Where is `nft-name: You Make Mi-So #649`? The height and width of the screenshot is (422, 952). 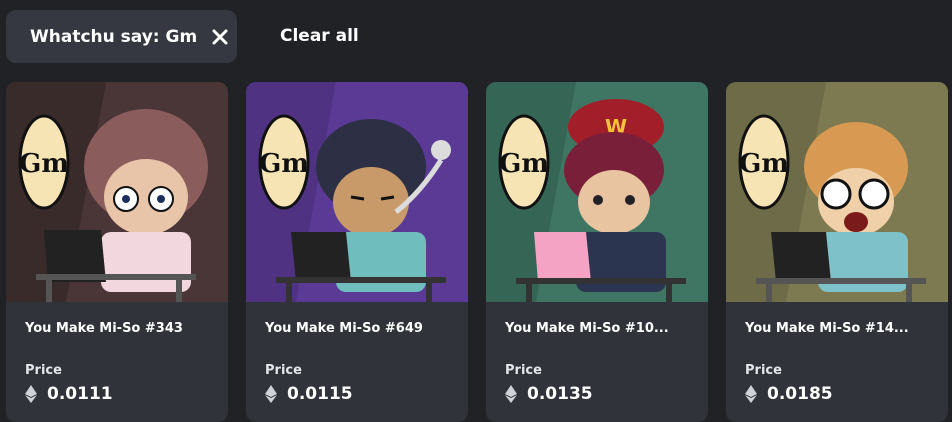
nft-name: You Make Mi-So #649 is located at coordinates (360, 328).